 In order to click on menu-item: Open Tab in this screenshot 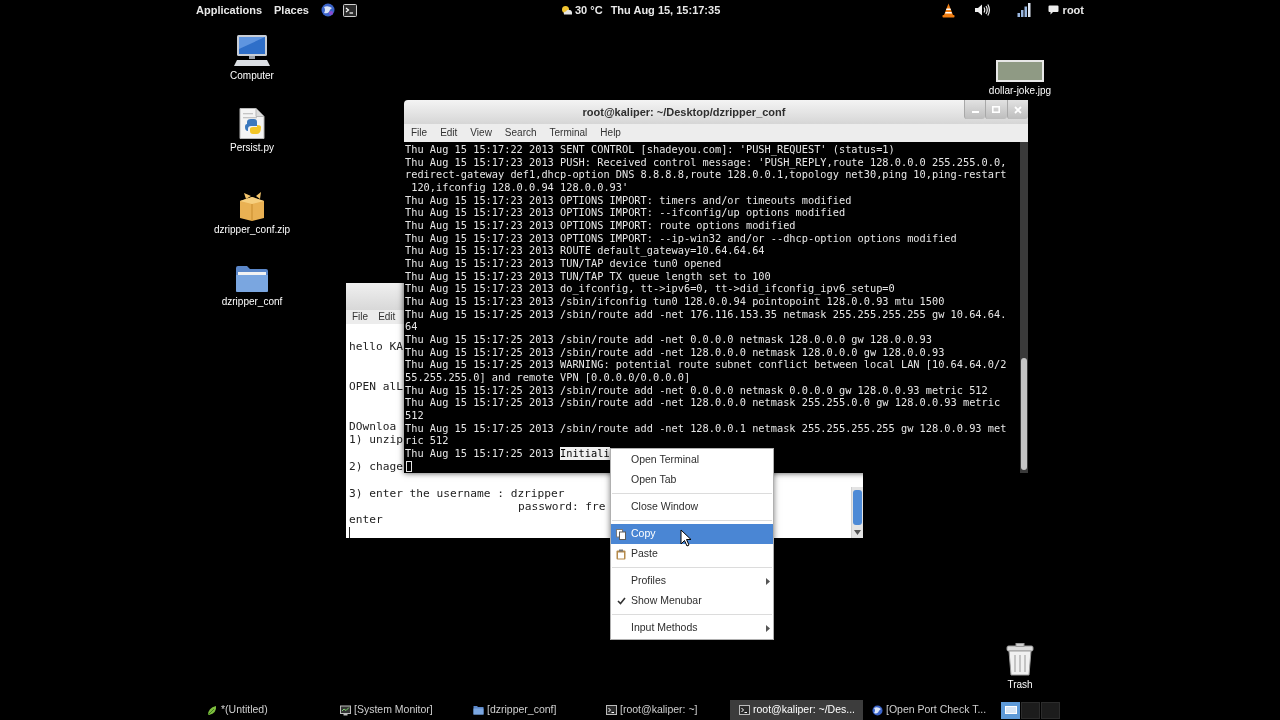, I will do `click(692, 480)`.